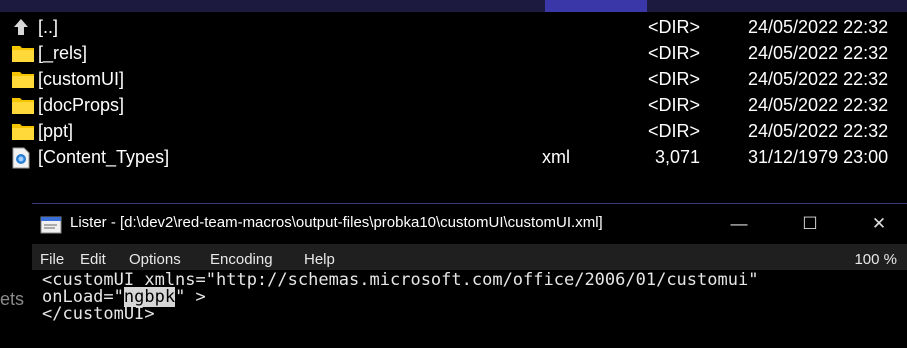 This screenshot has height=348, width=907. Describe the element at coordinates (810, 224) in the screenshot. I see `maximize-button: ☐` at that location.